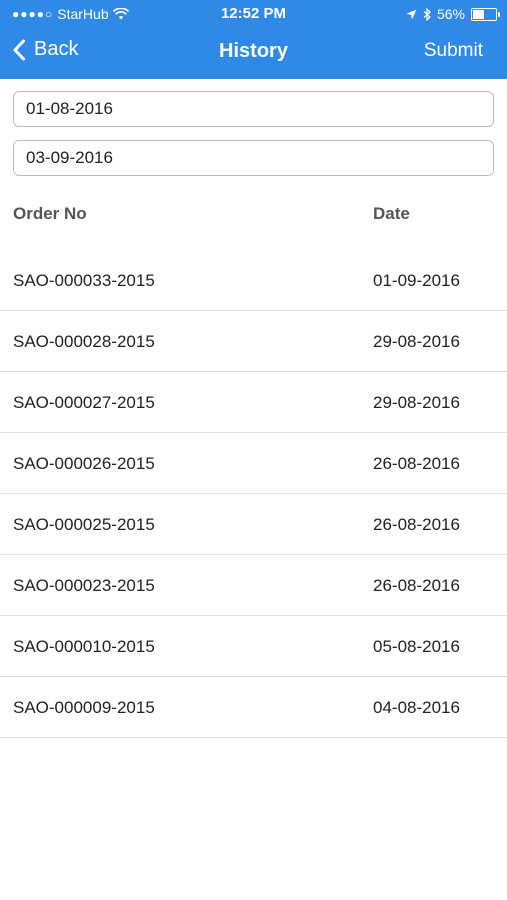 This screenshot has height=900, width=507. I want to click on order-row: SAO-000009-2015 04-08-2016, so click(253, 707).